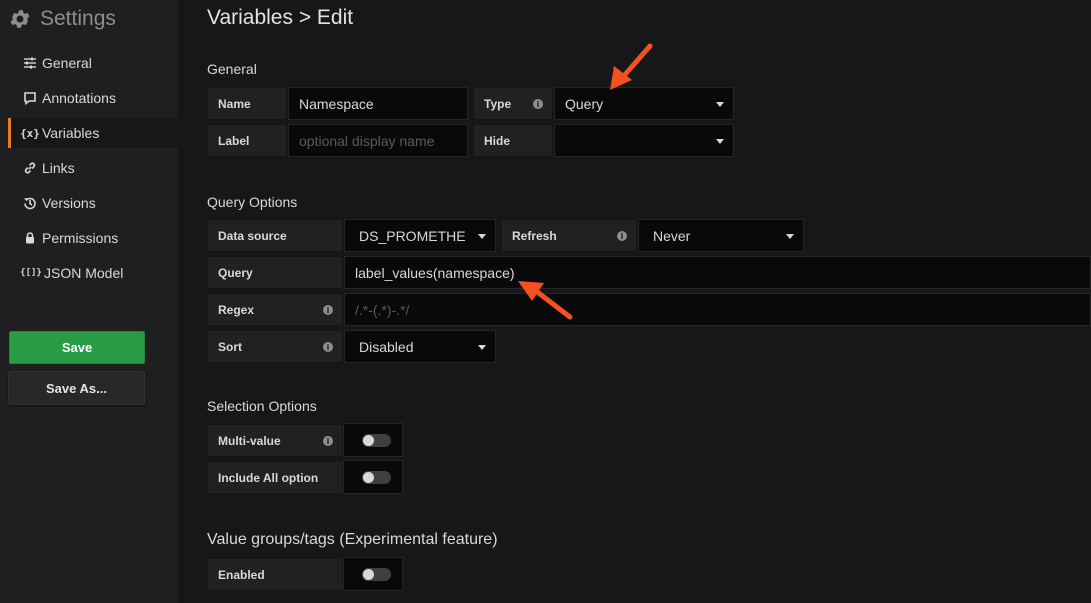 The image size is (1091, 603). What do you see at coordinates (275, 235) in the screenshot?
I see `datasource-label: Data source` at bounding box center [275, 235].